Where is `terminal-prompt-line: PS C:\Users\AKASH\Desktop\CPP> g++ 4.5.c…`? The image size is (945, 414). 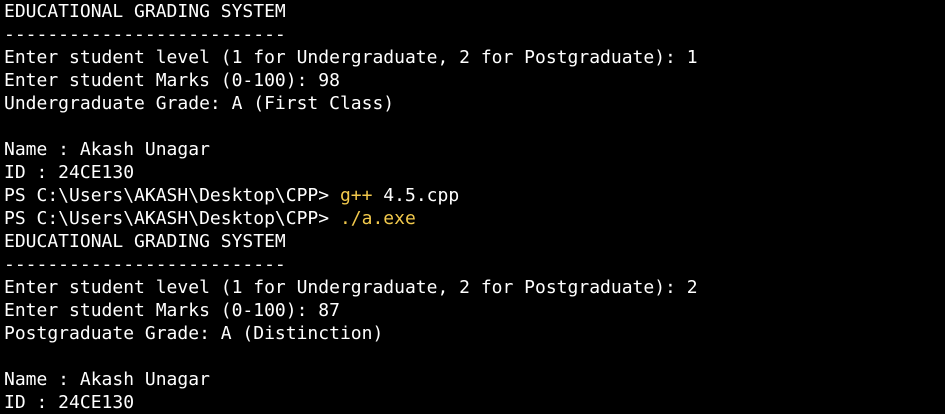 terminal-prompt-line: PS C:\Users\AKASH\Desktop\CPP> g++ 4.5.c… is located at coordinates (474, 195).